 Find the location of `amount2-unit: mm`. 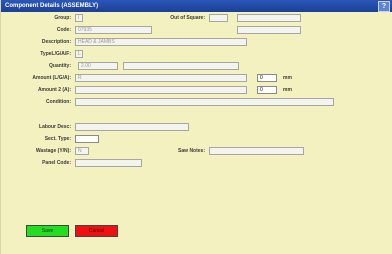

amount2-unit: mm is located at coordinates (287, 90).